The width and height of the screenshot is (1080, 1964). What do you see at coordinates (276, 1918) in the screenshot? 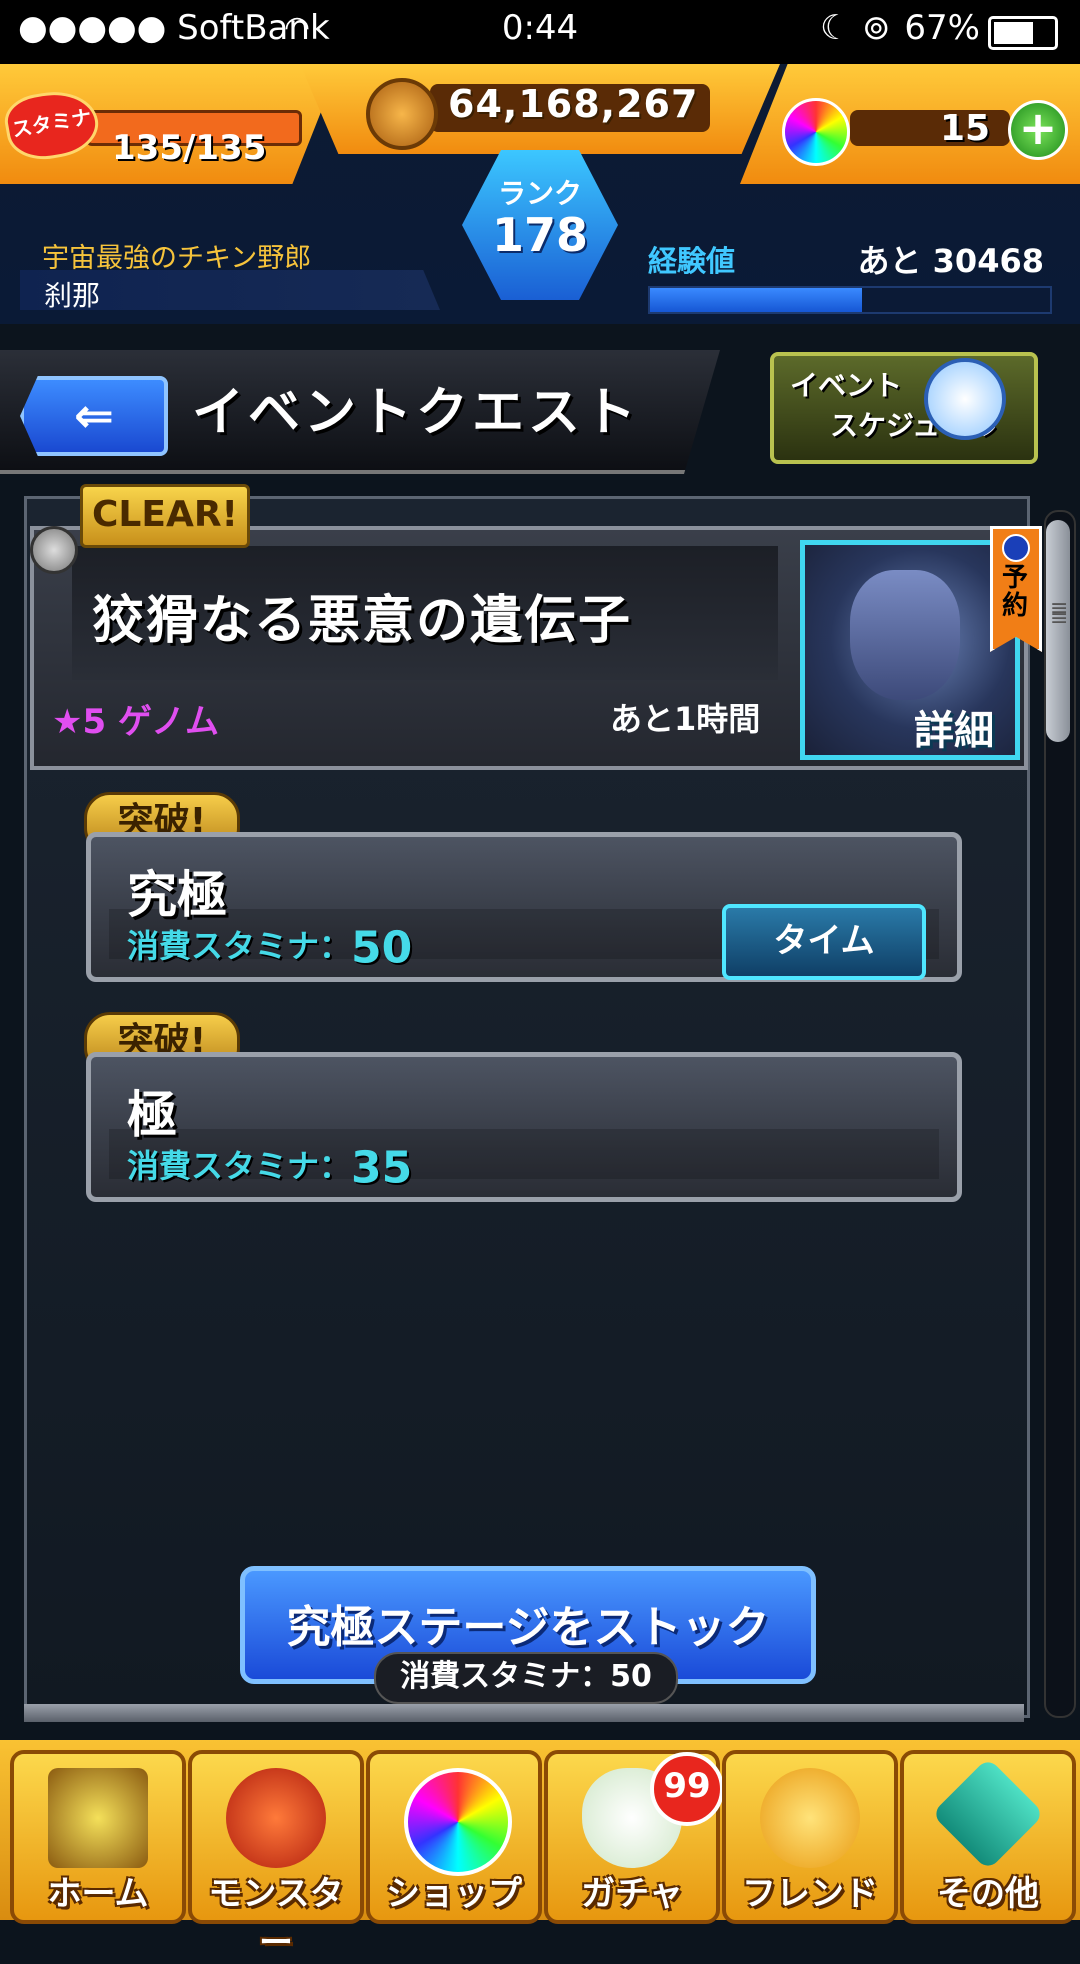
I see `tab-label: モンスター` at bounding box center [276, 1918].